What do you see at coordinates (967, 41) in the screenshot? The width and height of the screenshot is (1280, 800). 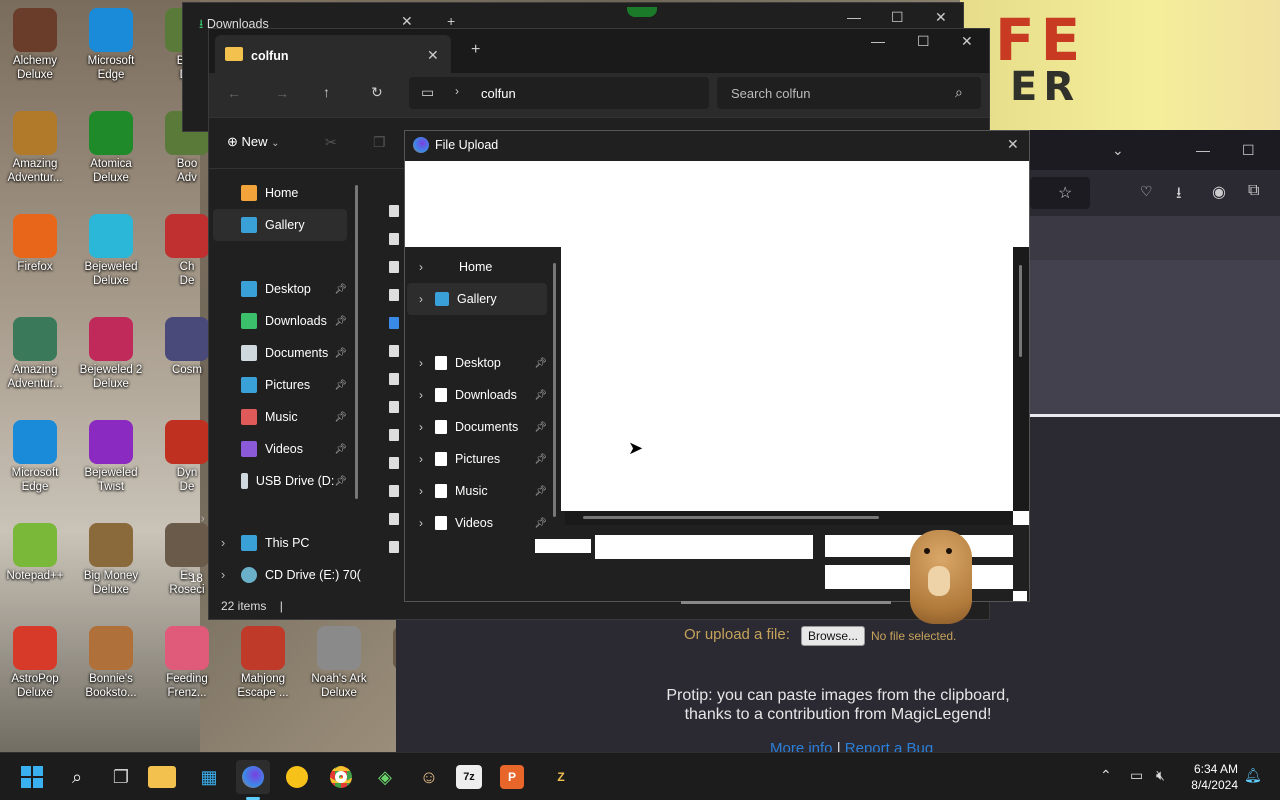 I see `explorer-close-icon: ✕` at bounding box center [967, 41].